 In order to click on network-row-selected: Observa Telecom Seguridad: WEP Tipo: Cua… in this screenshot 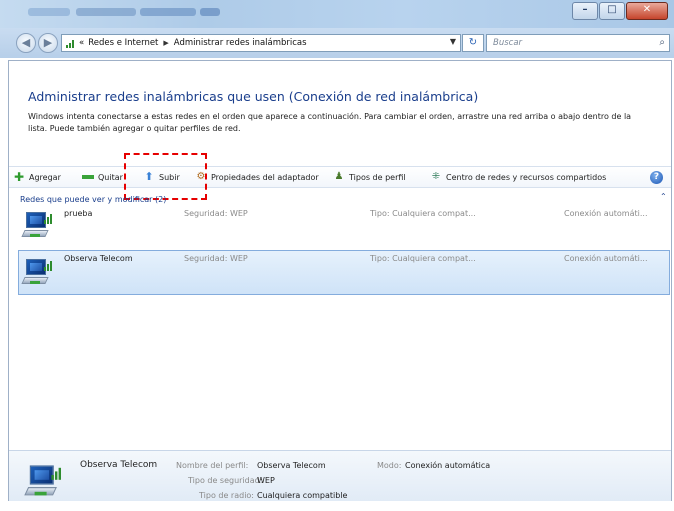, I will do `click(344, 272)`.